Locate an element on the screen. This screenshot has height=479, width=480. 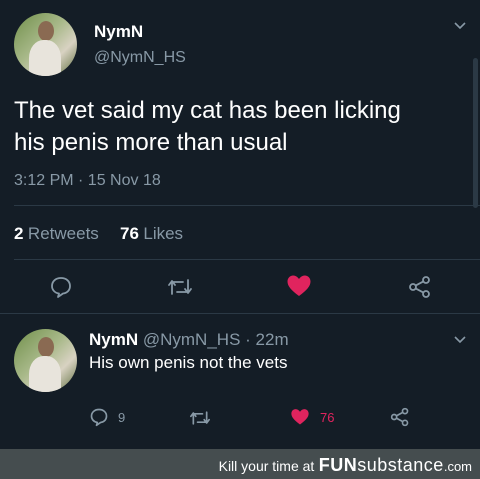
watermark: Kill your time at FUNsubstance.com is located at coordinates (345, 465).